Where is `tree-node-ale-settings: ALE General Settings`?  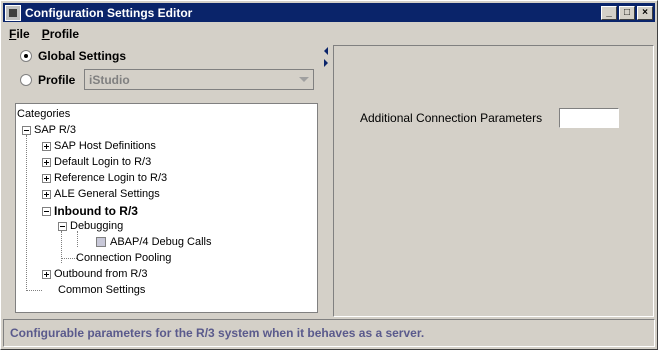 tree-node-ale-settings: ALE General Settings is located at coordinates (101, 194).